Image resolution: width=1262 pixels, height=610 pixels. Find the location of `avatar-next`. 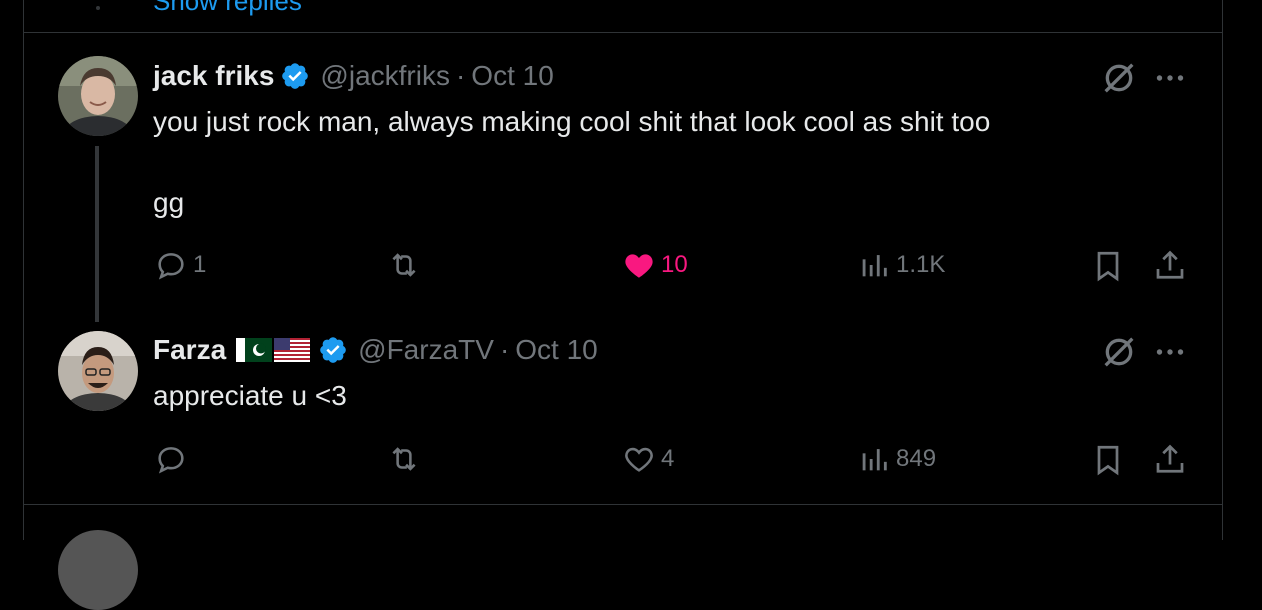

avatar-next is located at coordinates (98, 570).